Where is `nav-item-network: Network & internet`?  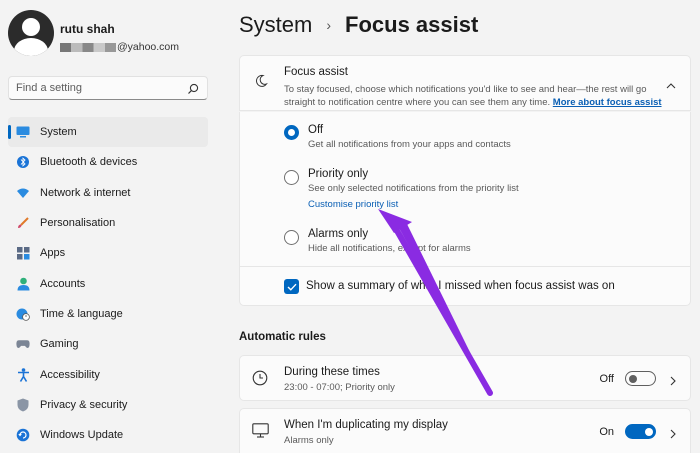 nav-item-network: Network & internet is located at coordinates (108, 193).